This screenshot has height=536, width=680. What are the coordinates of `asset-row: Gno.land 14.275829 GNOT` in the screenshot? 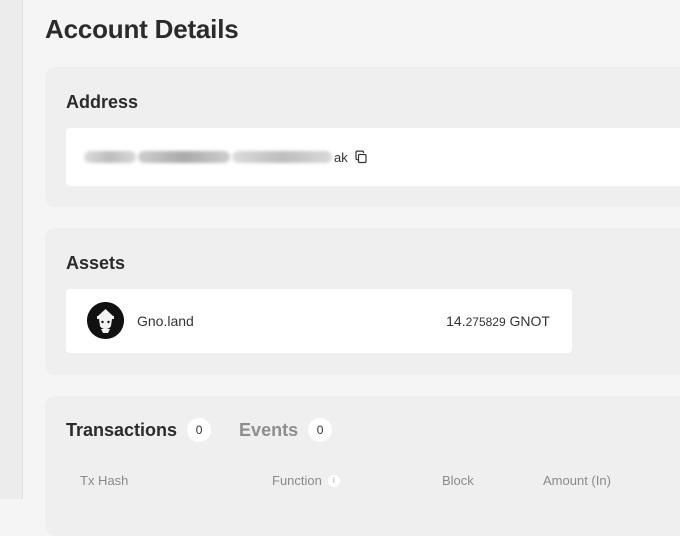 It's located at (319, 321).